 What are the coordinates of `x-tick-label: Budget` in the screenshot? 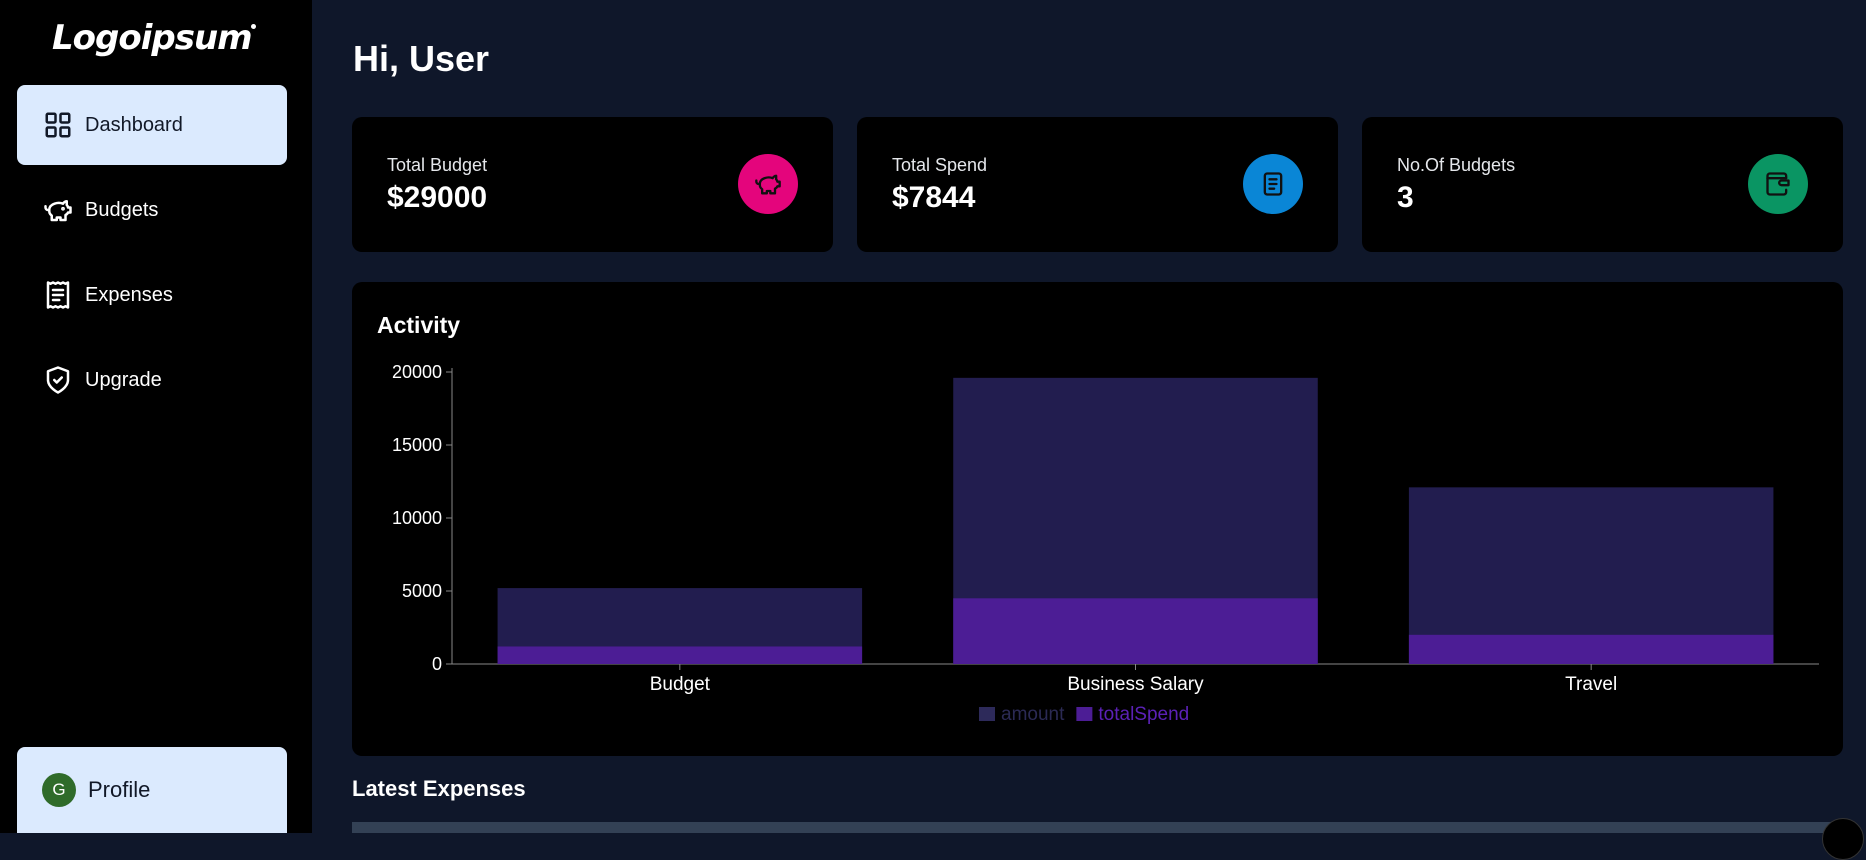 It's located at (680, 684).